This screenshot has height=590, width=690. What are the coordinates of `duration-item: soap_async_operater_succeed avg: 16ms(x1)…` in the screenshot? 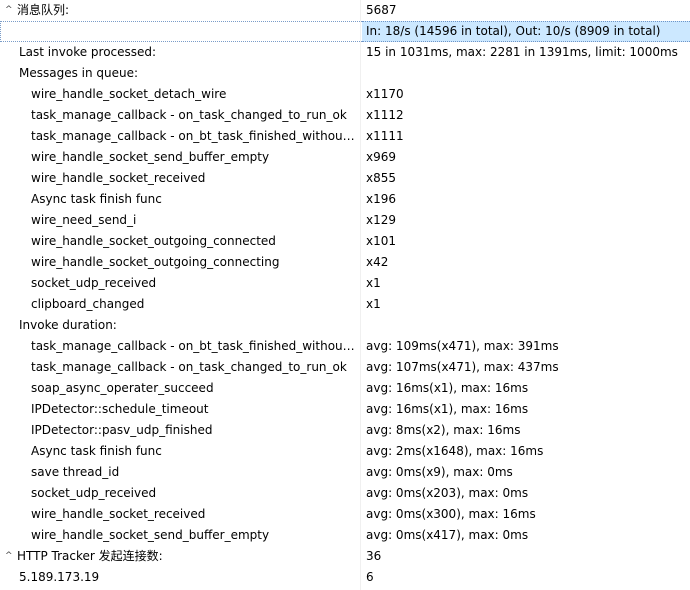 It's located at (345, 388).